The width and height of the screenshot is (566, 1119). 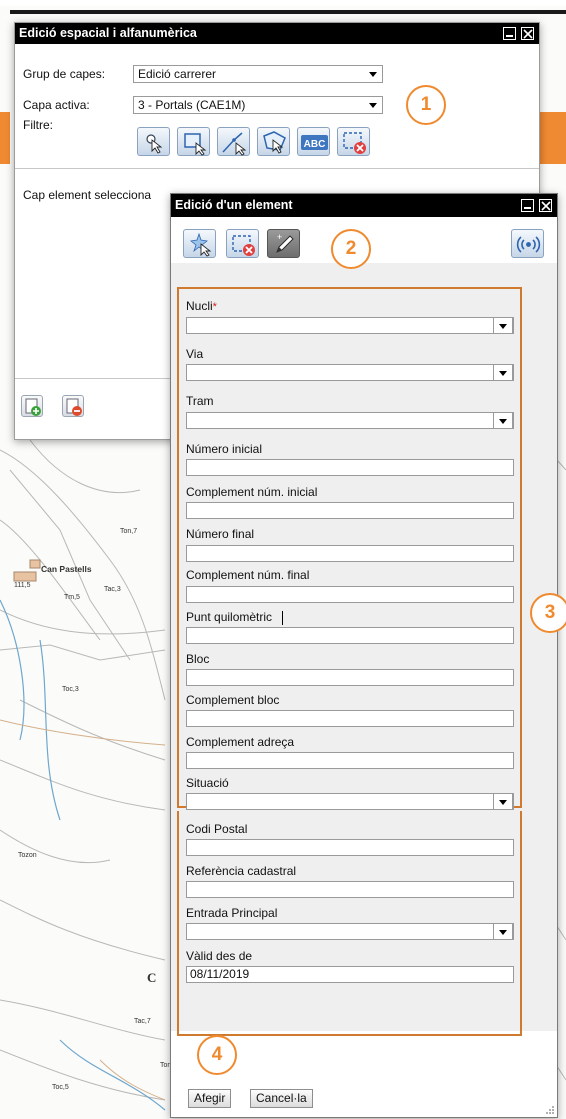 I want to click on complement-num-final-input, so click(x=350, y=594).